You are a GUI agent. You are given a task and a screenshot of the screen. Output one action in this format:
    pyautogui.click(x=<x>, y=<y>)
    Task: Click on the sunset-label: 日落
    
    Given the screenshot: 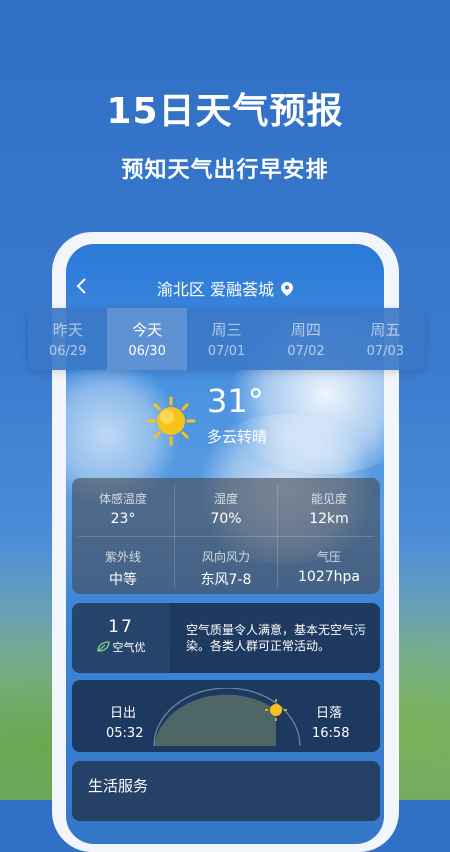 What is the action you would take?
    pyautogui.click(x=329, y=713)
    